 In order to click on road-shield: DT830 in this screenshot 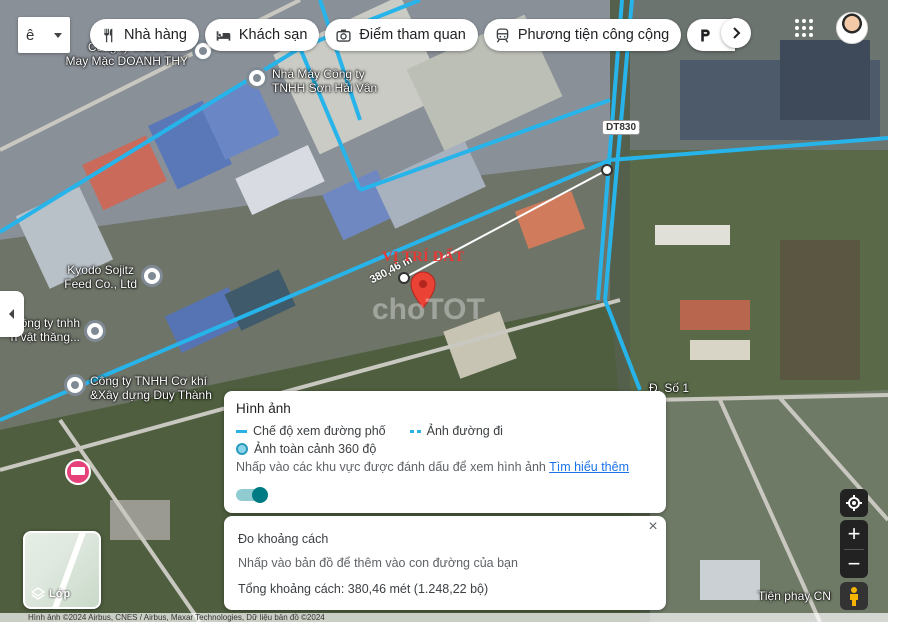, I will do `click(621, 127)`.